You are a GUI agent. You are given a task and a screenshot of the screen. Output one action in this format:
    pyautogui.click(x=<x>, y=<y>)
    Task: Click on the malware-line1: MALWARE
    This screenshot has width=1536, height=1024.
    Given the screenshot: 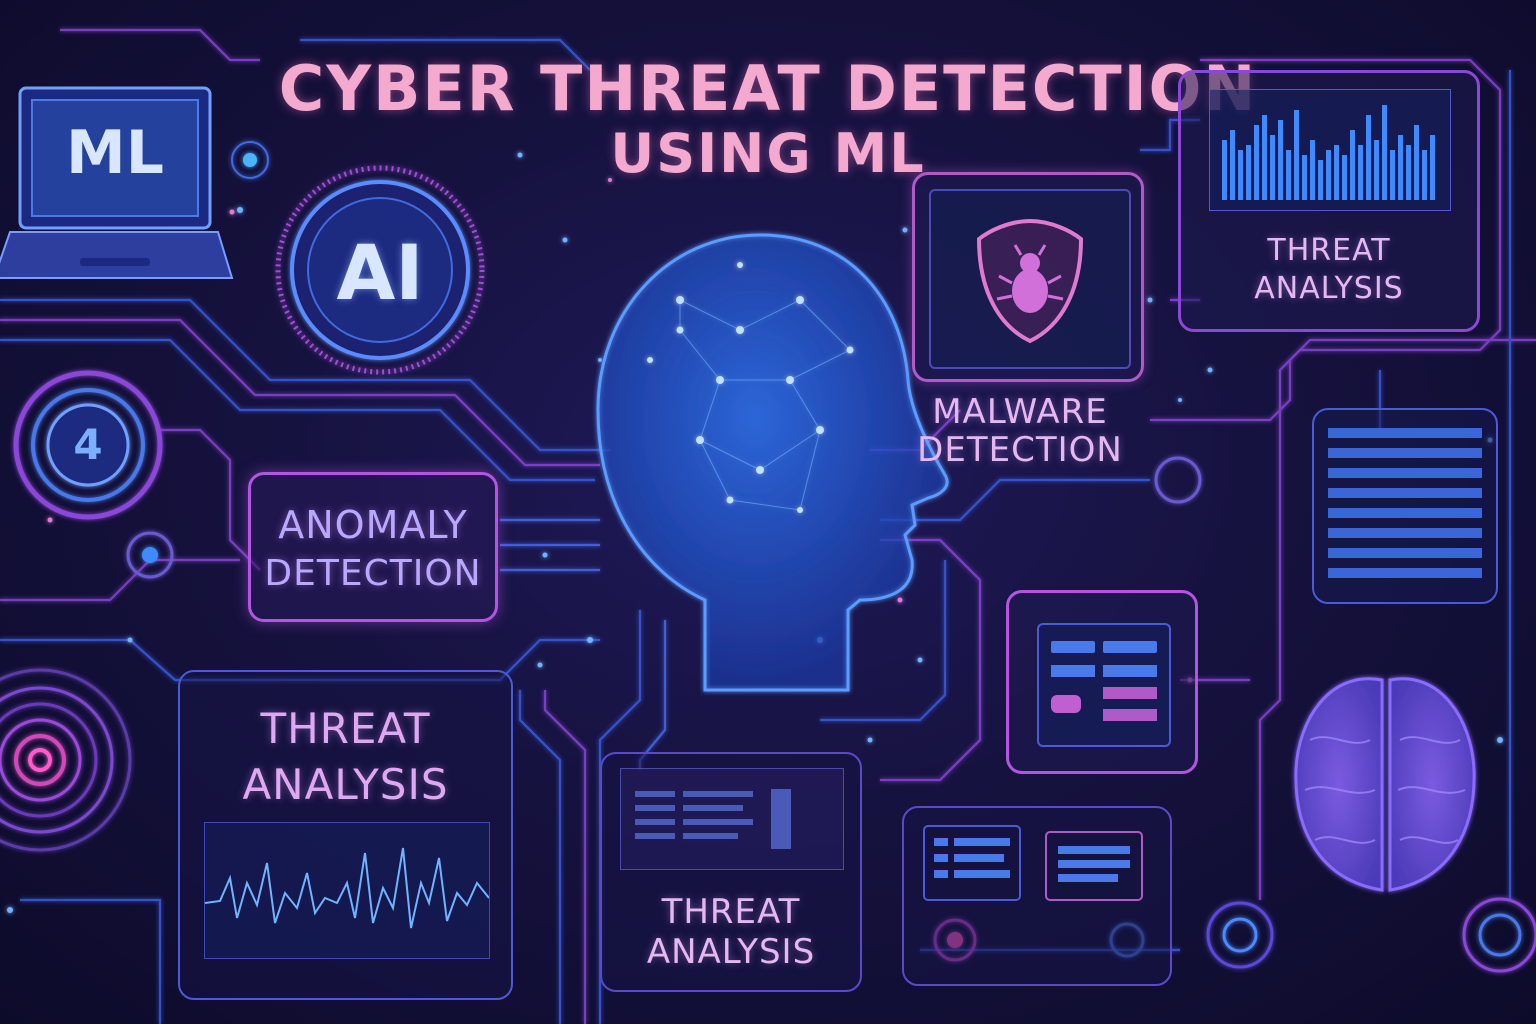 What is the action you would take?
    pyautogui.click(x=1020, y=412)
    